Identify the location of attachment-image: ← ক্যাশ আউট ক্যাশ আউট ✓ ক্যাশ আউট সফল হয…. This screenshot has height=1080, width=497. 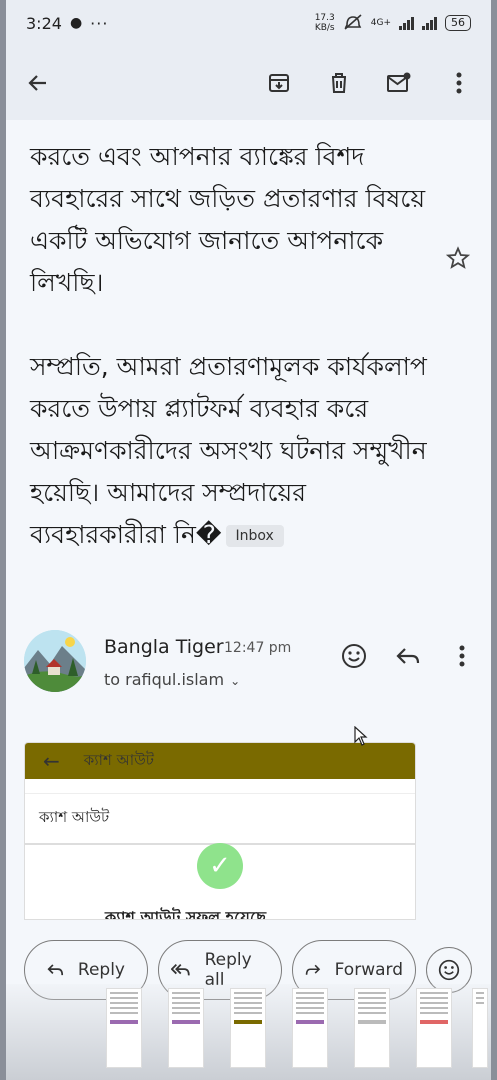
(220, 831).